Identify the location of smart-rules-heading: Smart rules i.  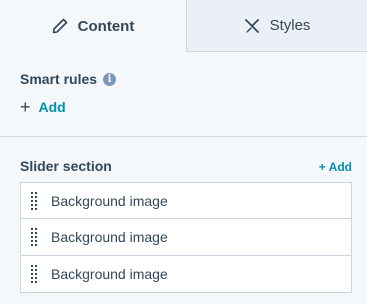
(68, 79).